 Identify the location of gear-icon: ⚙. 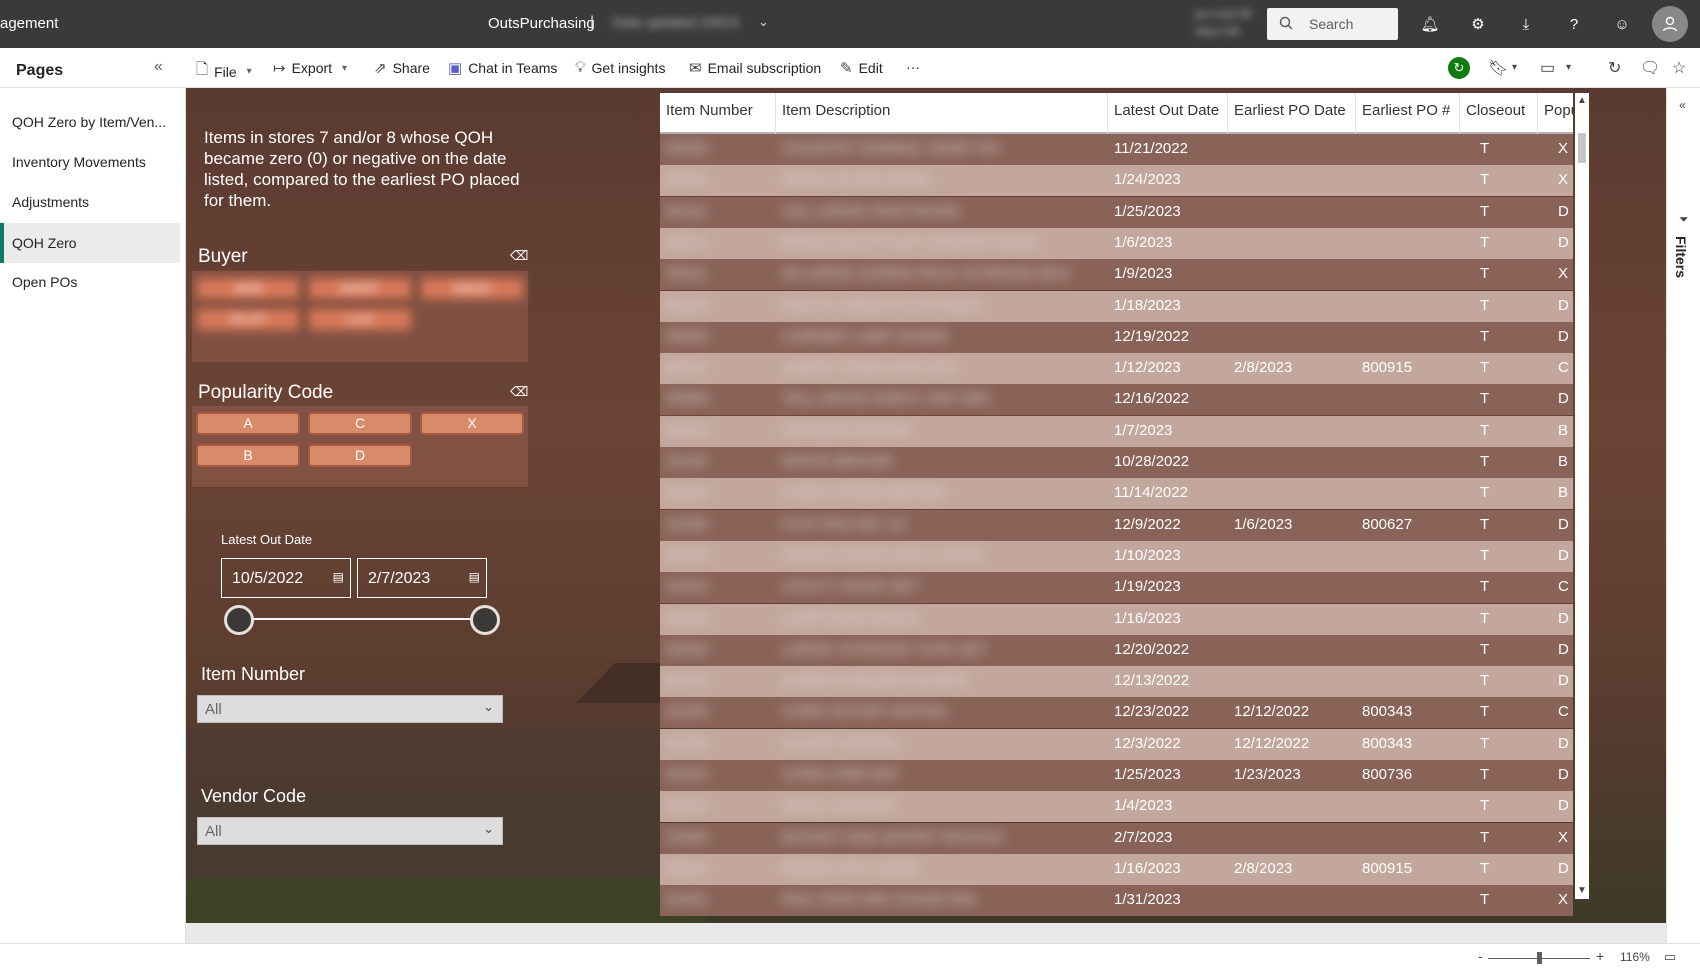
(1478, 24).